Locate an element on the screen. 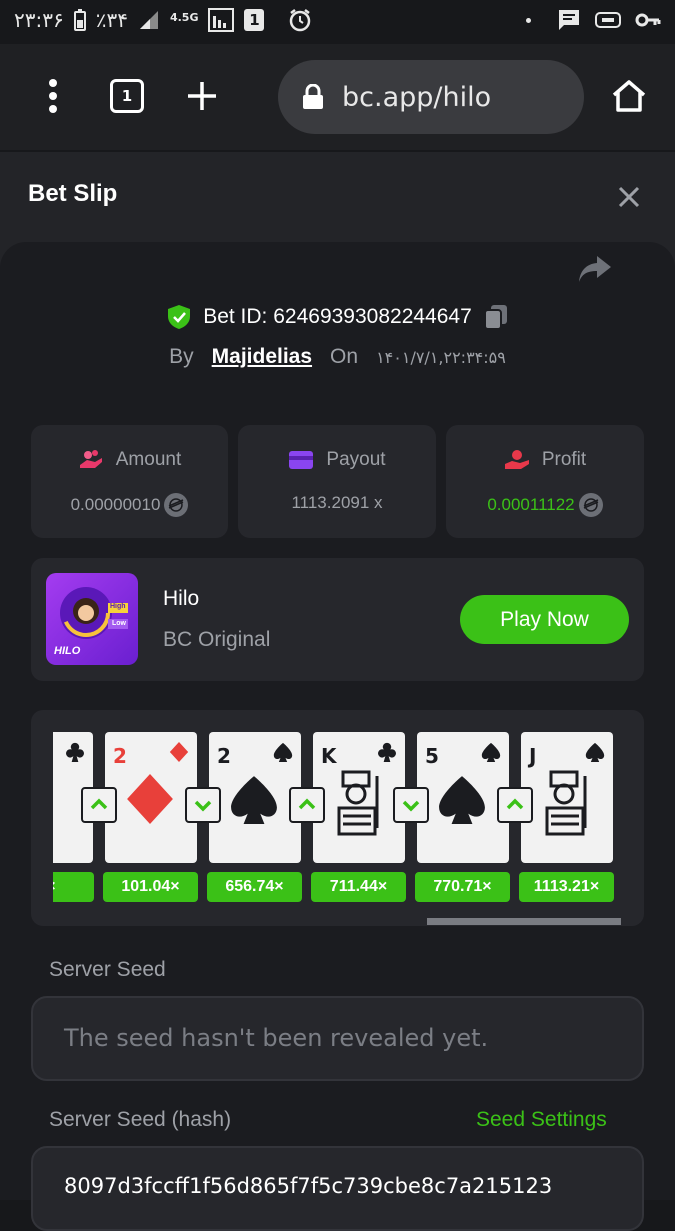 Image resolution: width=675 pixels, height=1231 pixels. clock: ۲۳:۳۶ is located at coordinates (39, 20).